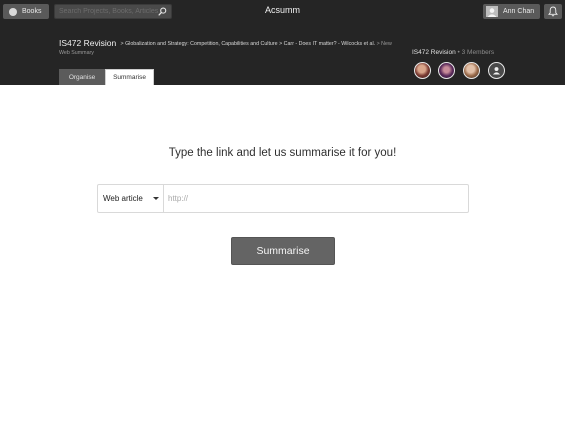  What do you see at coordinates (519, 11) in the screenshot?
I see `user-name: Ann Chan` at bounding box center [519, 11].